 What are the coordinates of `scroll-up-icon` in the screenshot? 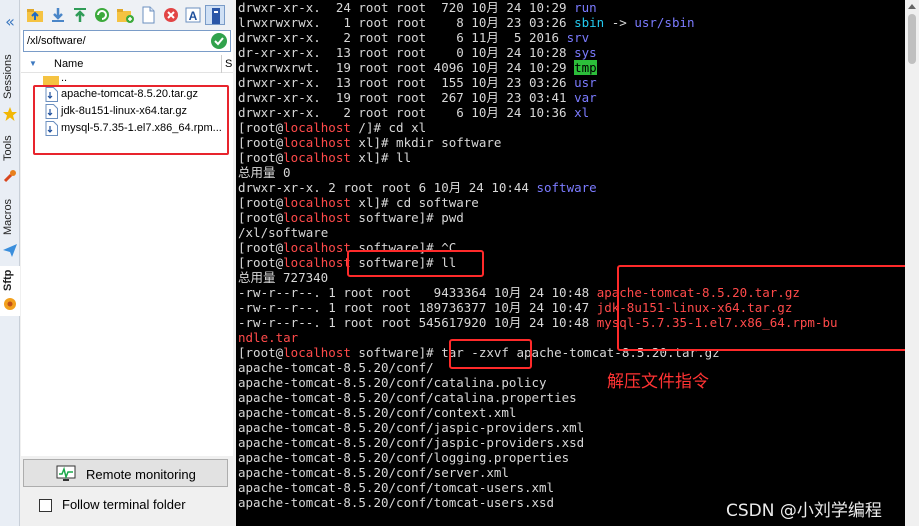 It's located at (912, 6).